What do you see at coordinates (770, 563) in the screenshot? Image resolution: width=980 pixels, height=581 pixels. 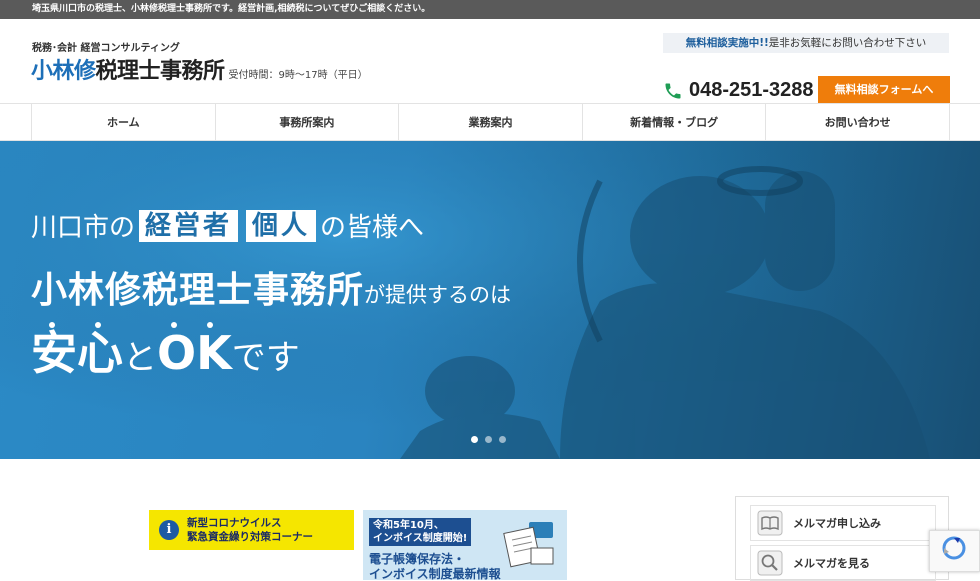 I see `magnifier-icon` at bounding box center [770, 563].